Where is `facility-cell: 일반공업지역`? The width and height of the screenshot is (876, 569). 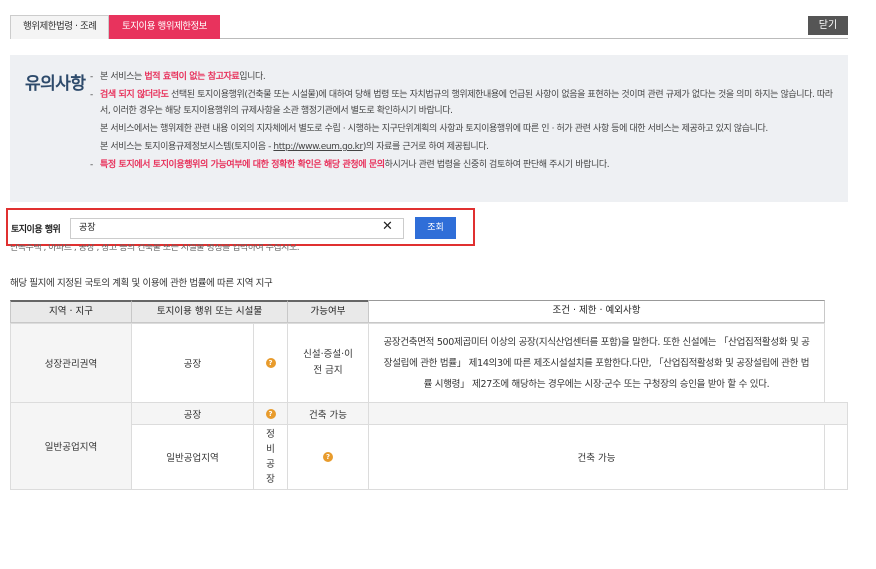 facility-cell: 일반공업지역 is located at coordinates (192, 457).